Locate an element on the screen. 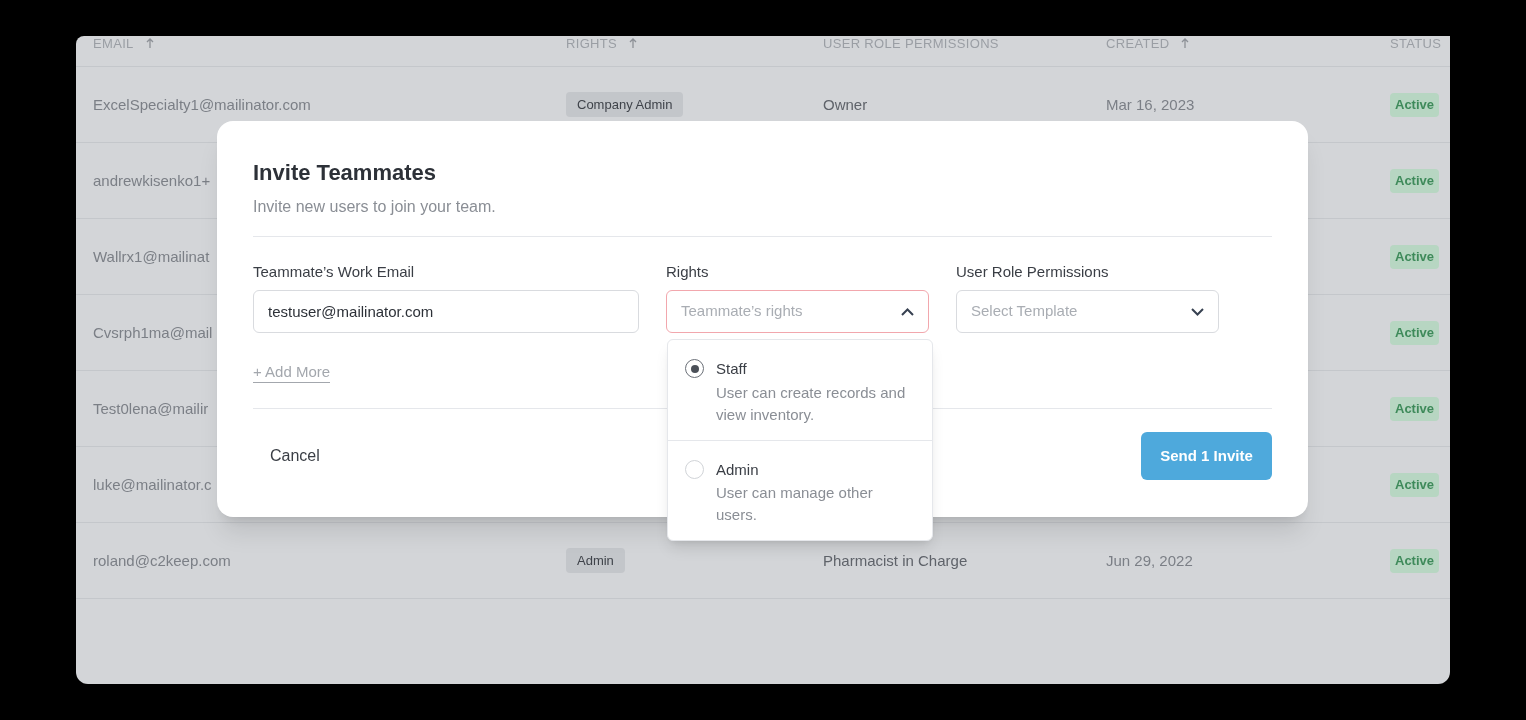 This screenshot has width=1526, height=720. email-field: testuser@mailinator.com is located at coordinates (446, 311).